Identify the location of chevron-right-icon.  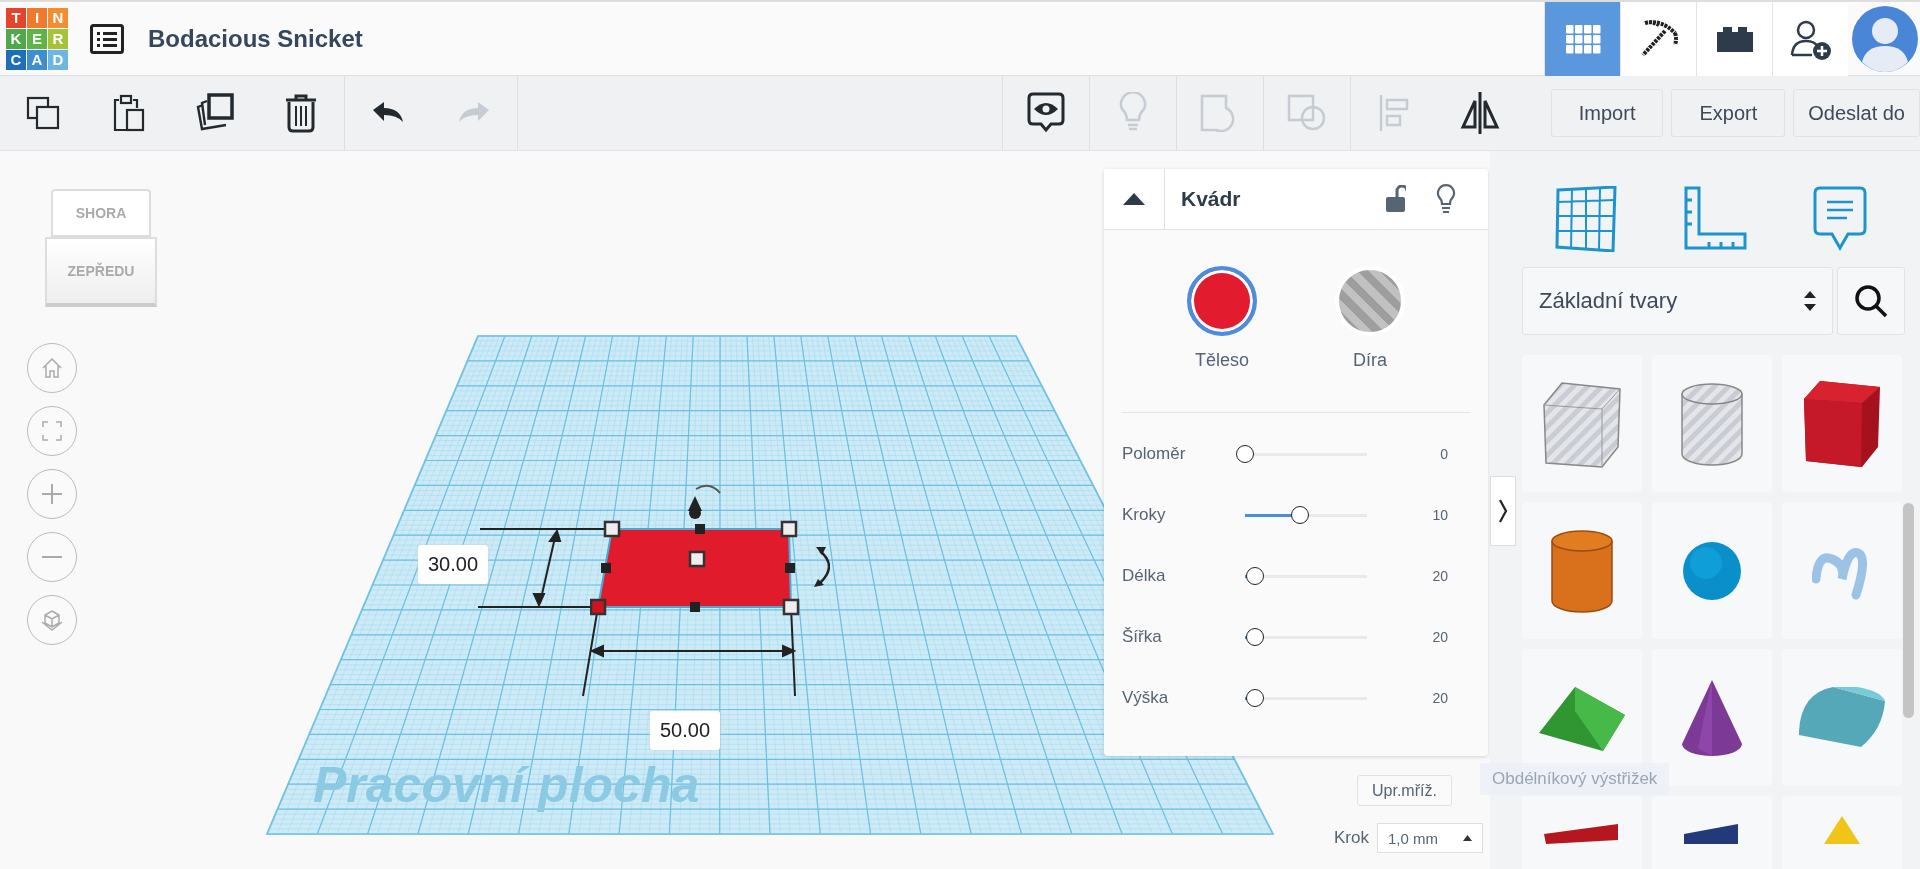
(1503, 511).